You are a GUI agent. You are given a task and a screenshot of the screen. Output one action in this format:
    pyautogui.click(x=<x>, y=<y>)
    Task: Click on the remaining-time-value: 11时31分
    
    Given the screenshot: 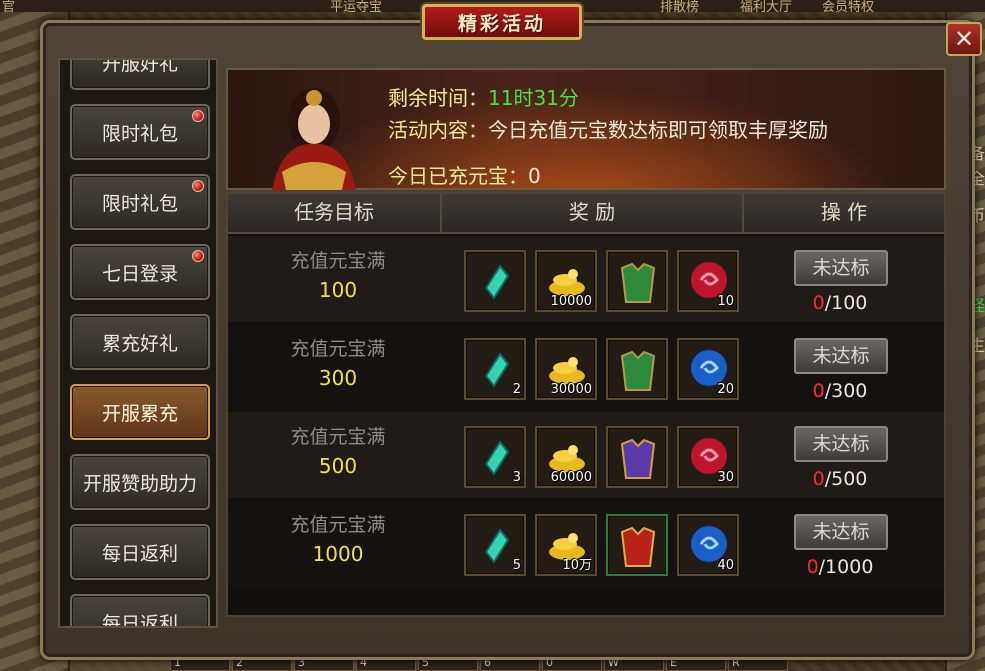 What is the action you would take?
    pyautogui.click(x=533, y=98)
    